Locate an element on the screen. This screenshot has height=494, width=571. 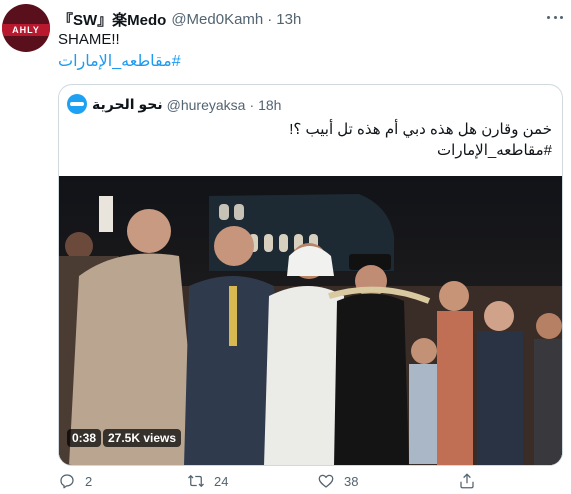
video-duration: 0:38 is located at coordinates (84, 438).